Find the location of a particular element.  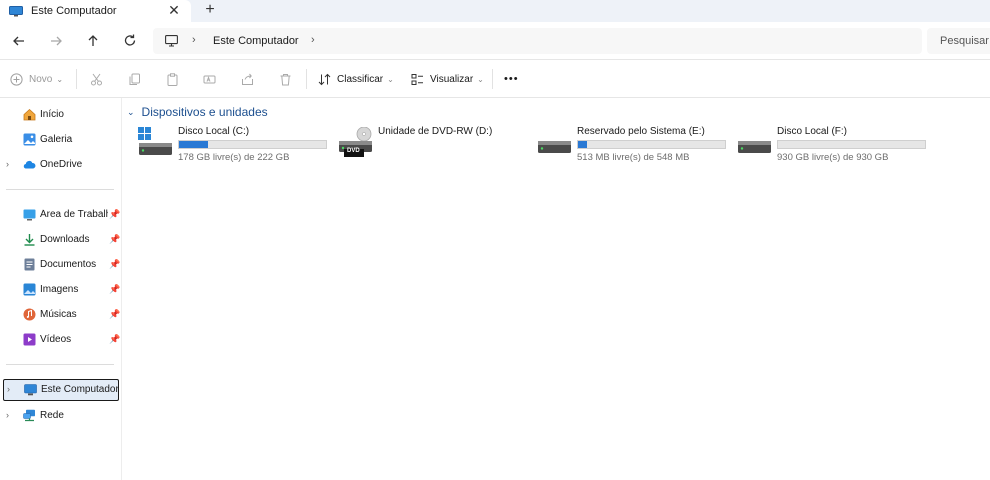

up-button is located at coordinates (93, 41).